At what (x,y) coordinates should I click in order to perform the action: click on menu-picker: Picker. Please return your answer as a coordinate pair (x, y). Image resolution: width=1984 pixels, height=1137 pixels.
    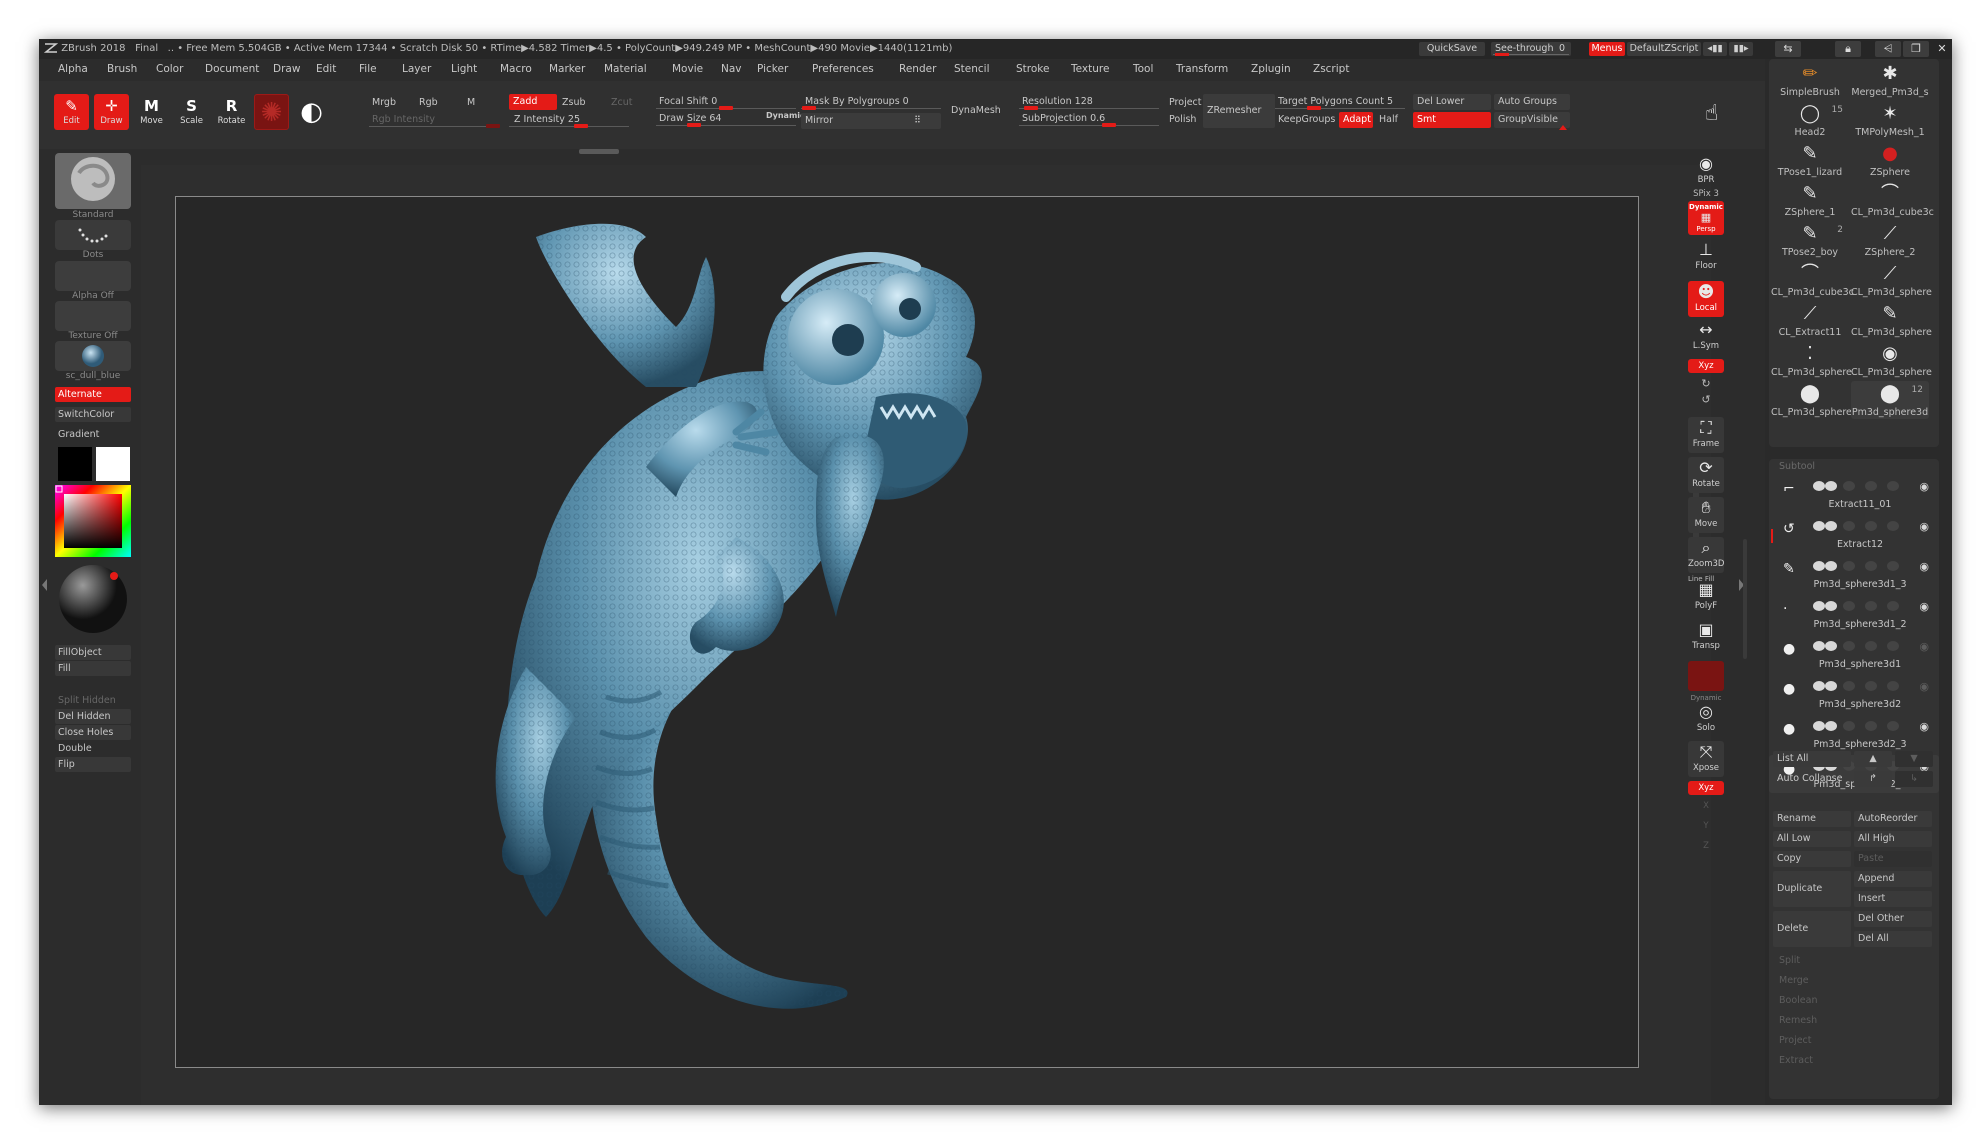
    Looking at the image, I should click on (772, 69).